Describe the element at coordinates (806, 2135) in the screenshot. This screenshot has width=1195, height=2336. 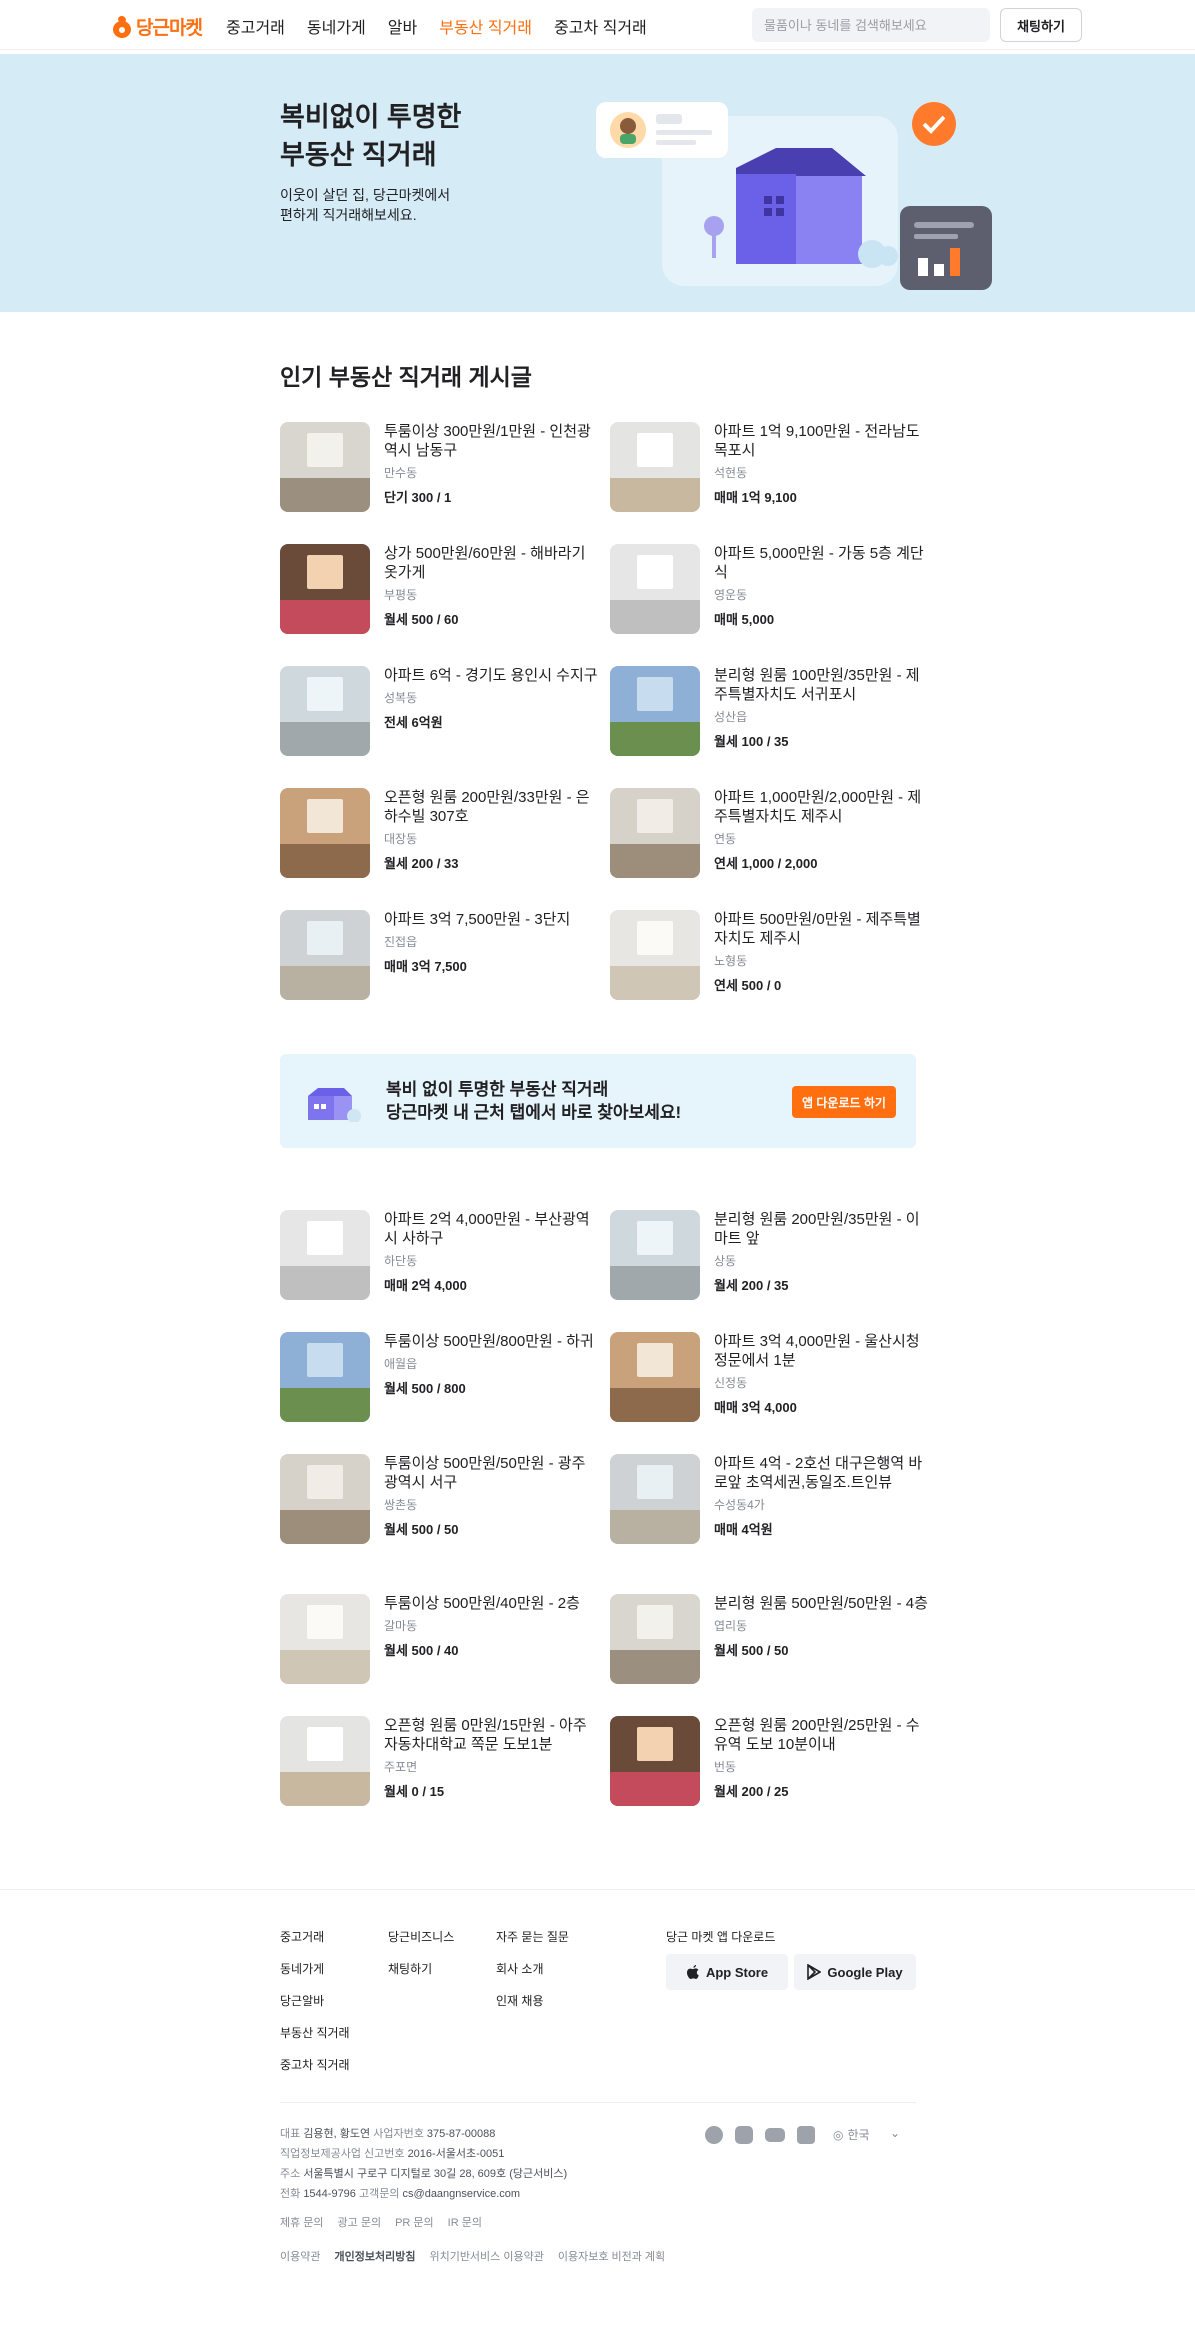
I see `blog-icon` at that location.